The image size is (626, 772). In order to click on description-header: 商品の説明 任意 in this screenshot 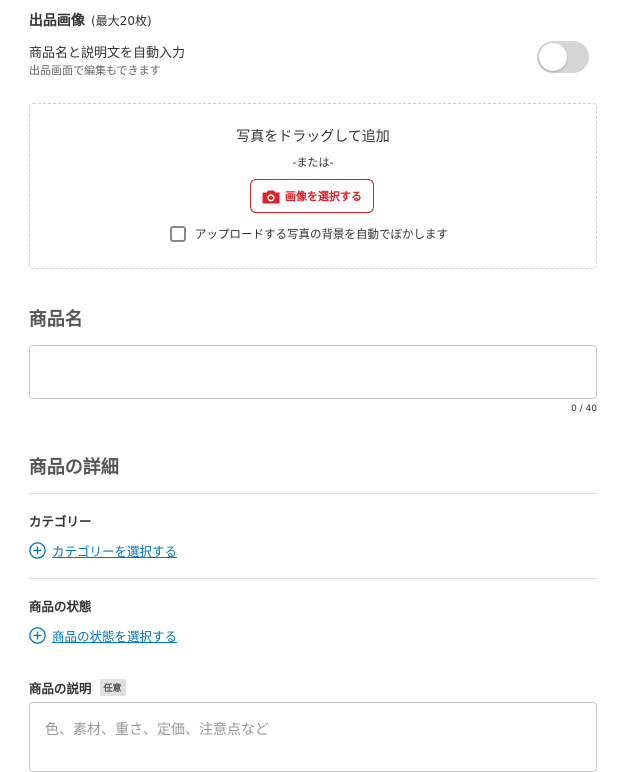, I will do `click(77, 687)`.